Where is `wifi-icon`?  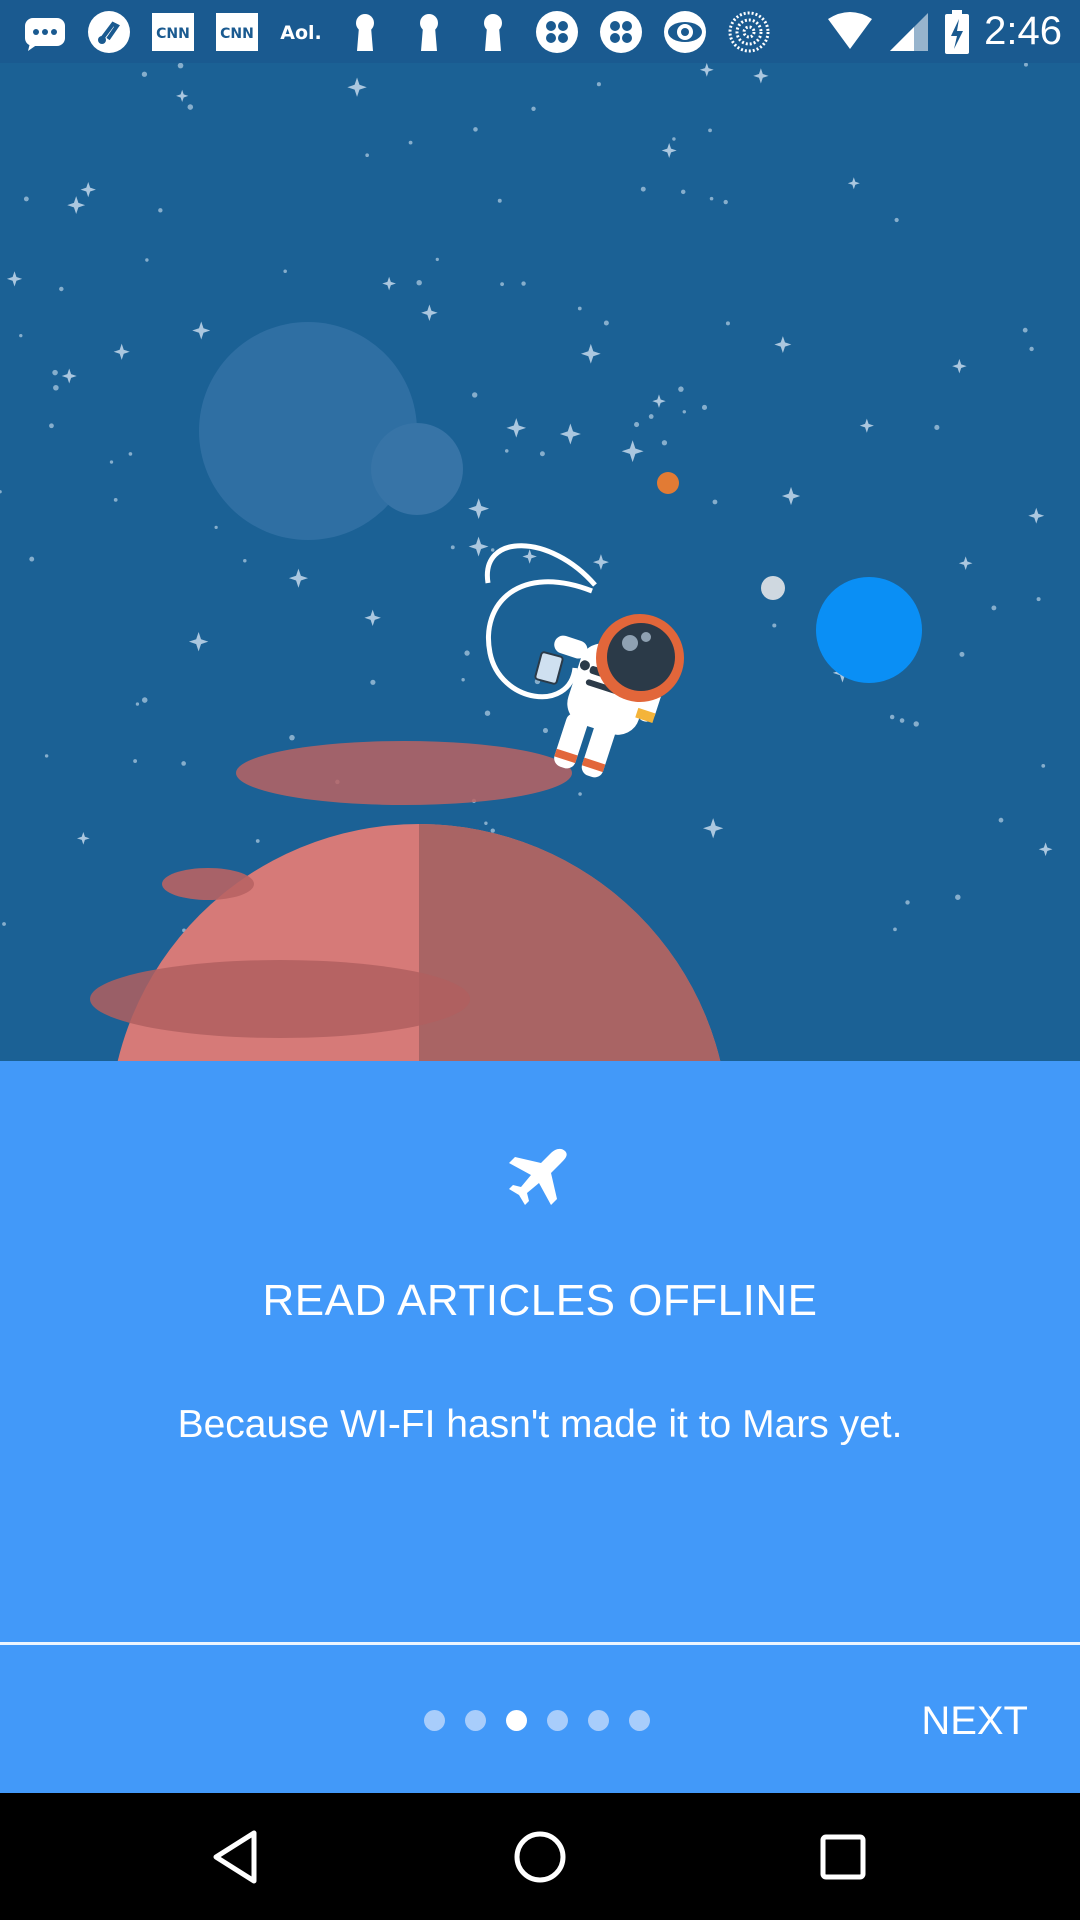
wifi-icon is located at coordinates (850, 30).